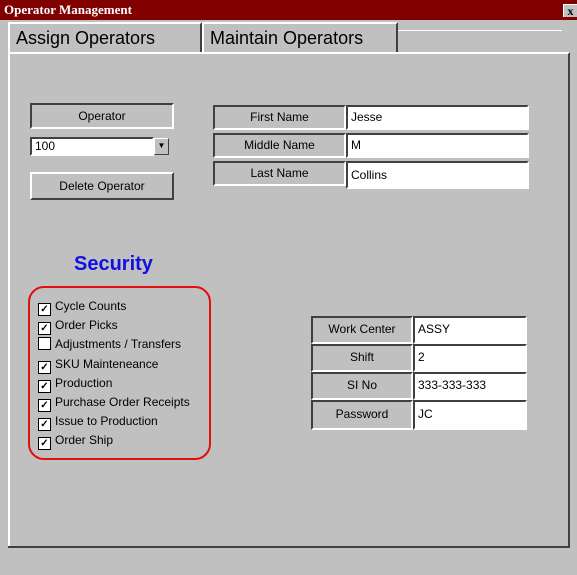 The width and height of the screenshot is (577, 575). What do you see at coordinates (470, 386) in the screenshot?
I see `si-no-field: 333-333-333` at bounding box center [470, 386].